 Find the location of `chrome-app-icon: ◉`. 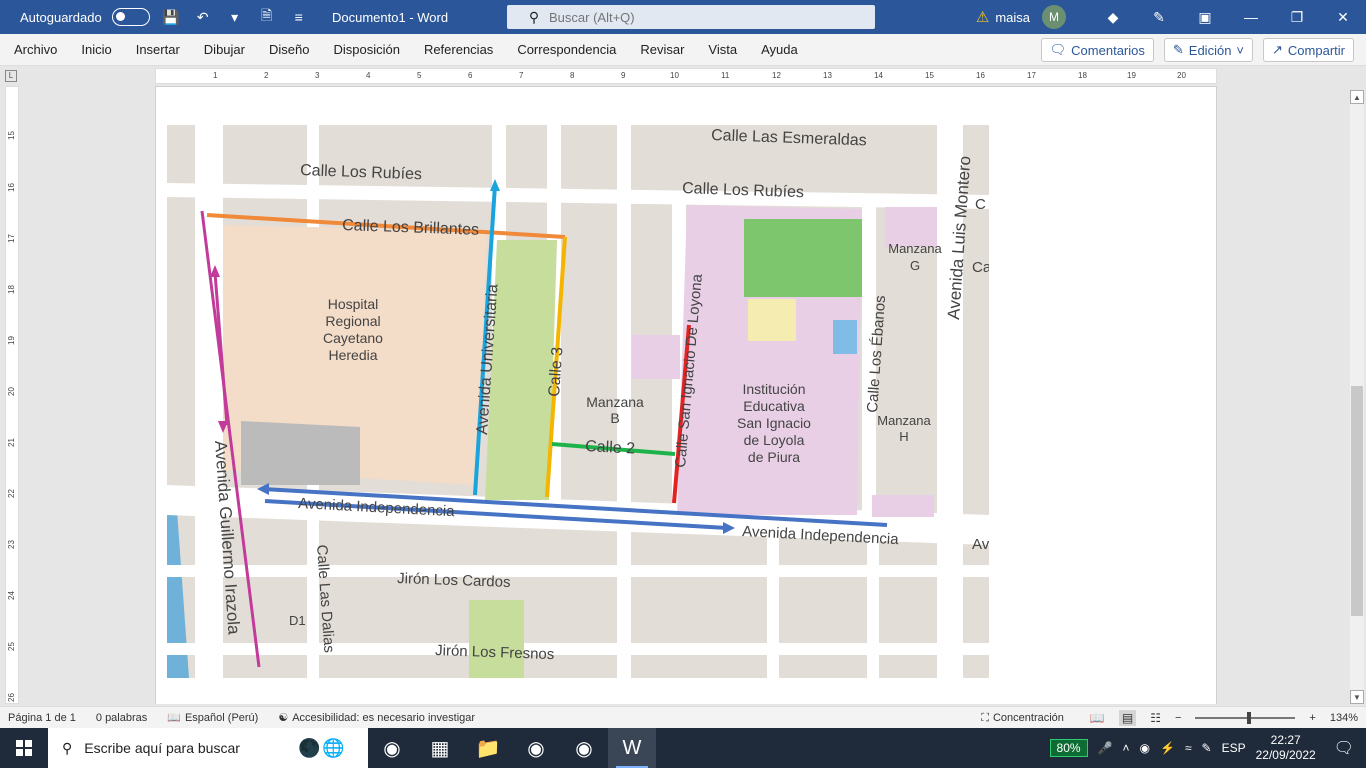

chrome-app-icon: ◉ is located at coordinates (392, 748).